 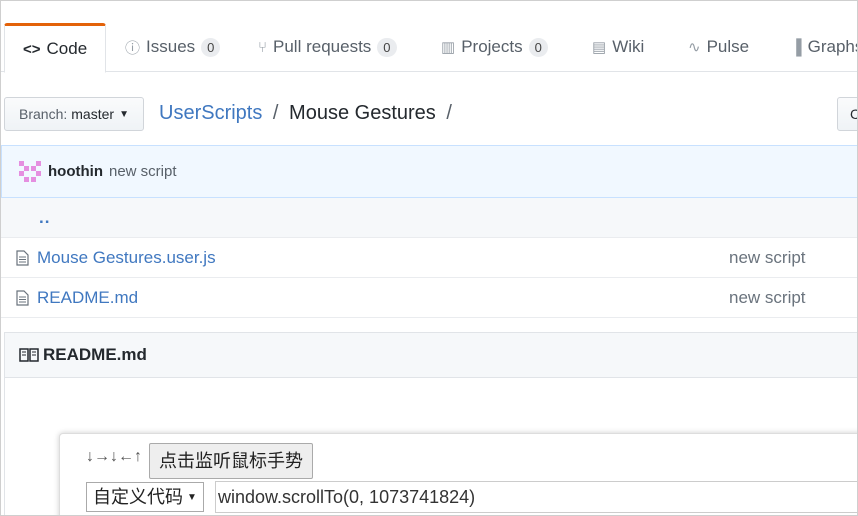 I want to click on branch-select-button: Branch: master ▼, so click(x=74, y=114).